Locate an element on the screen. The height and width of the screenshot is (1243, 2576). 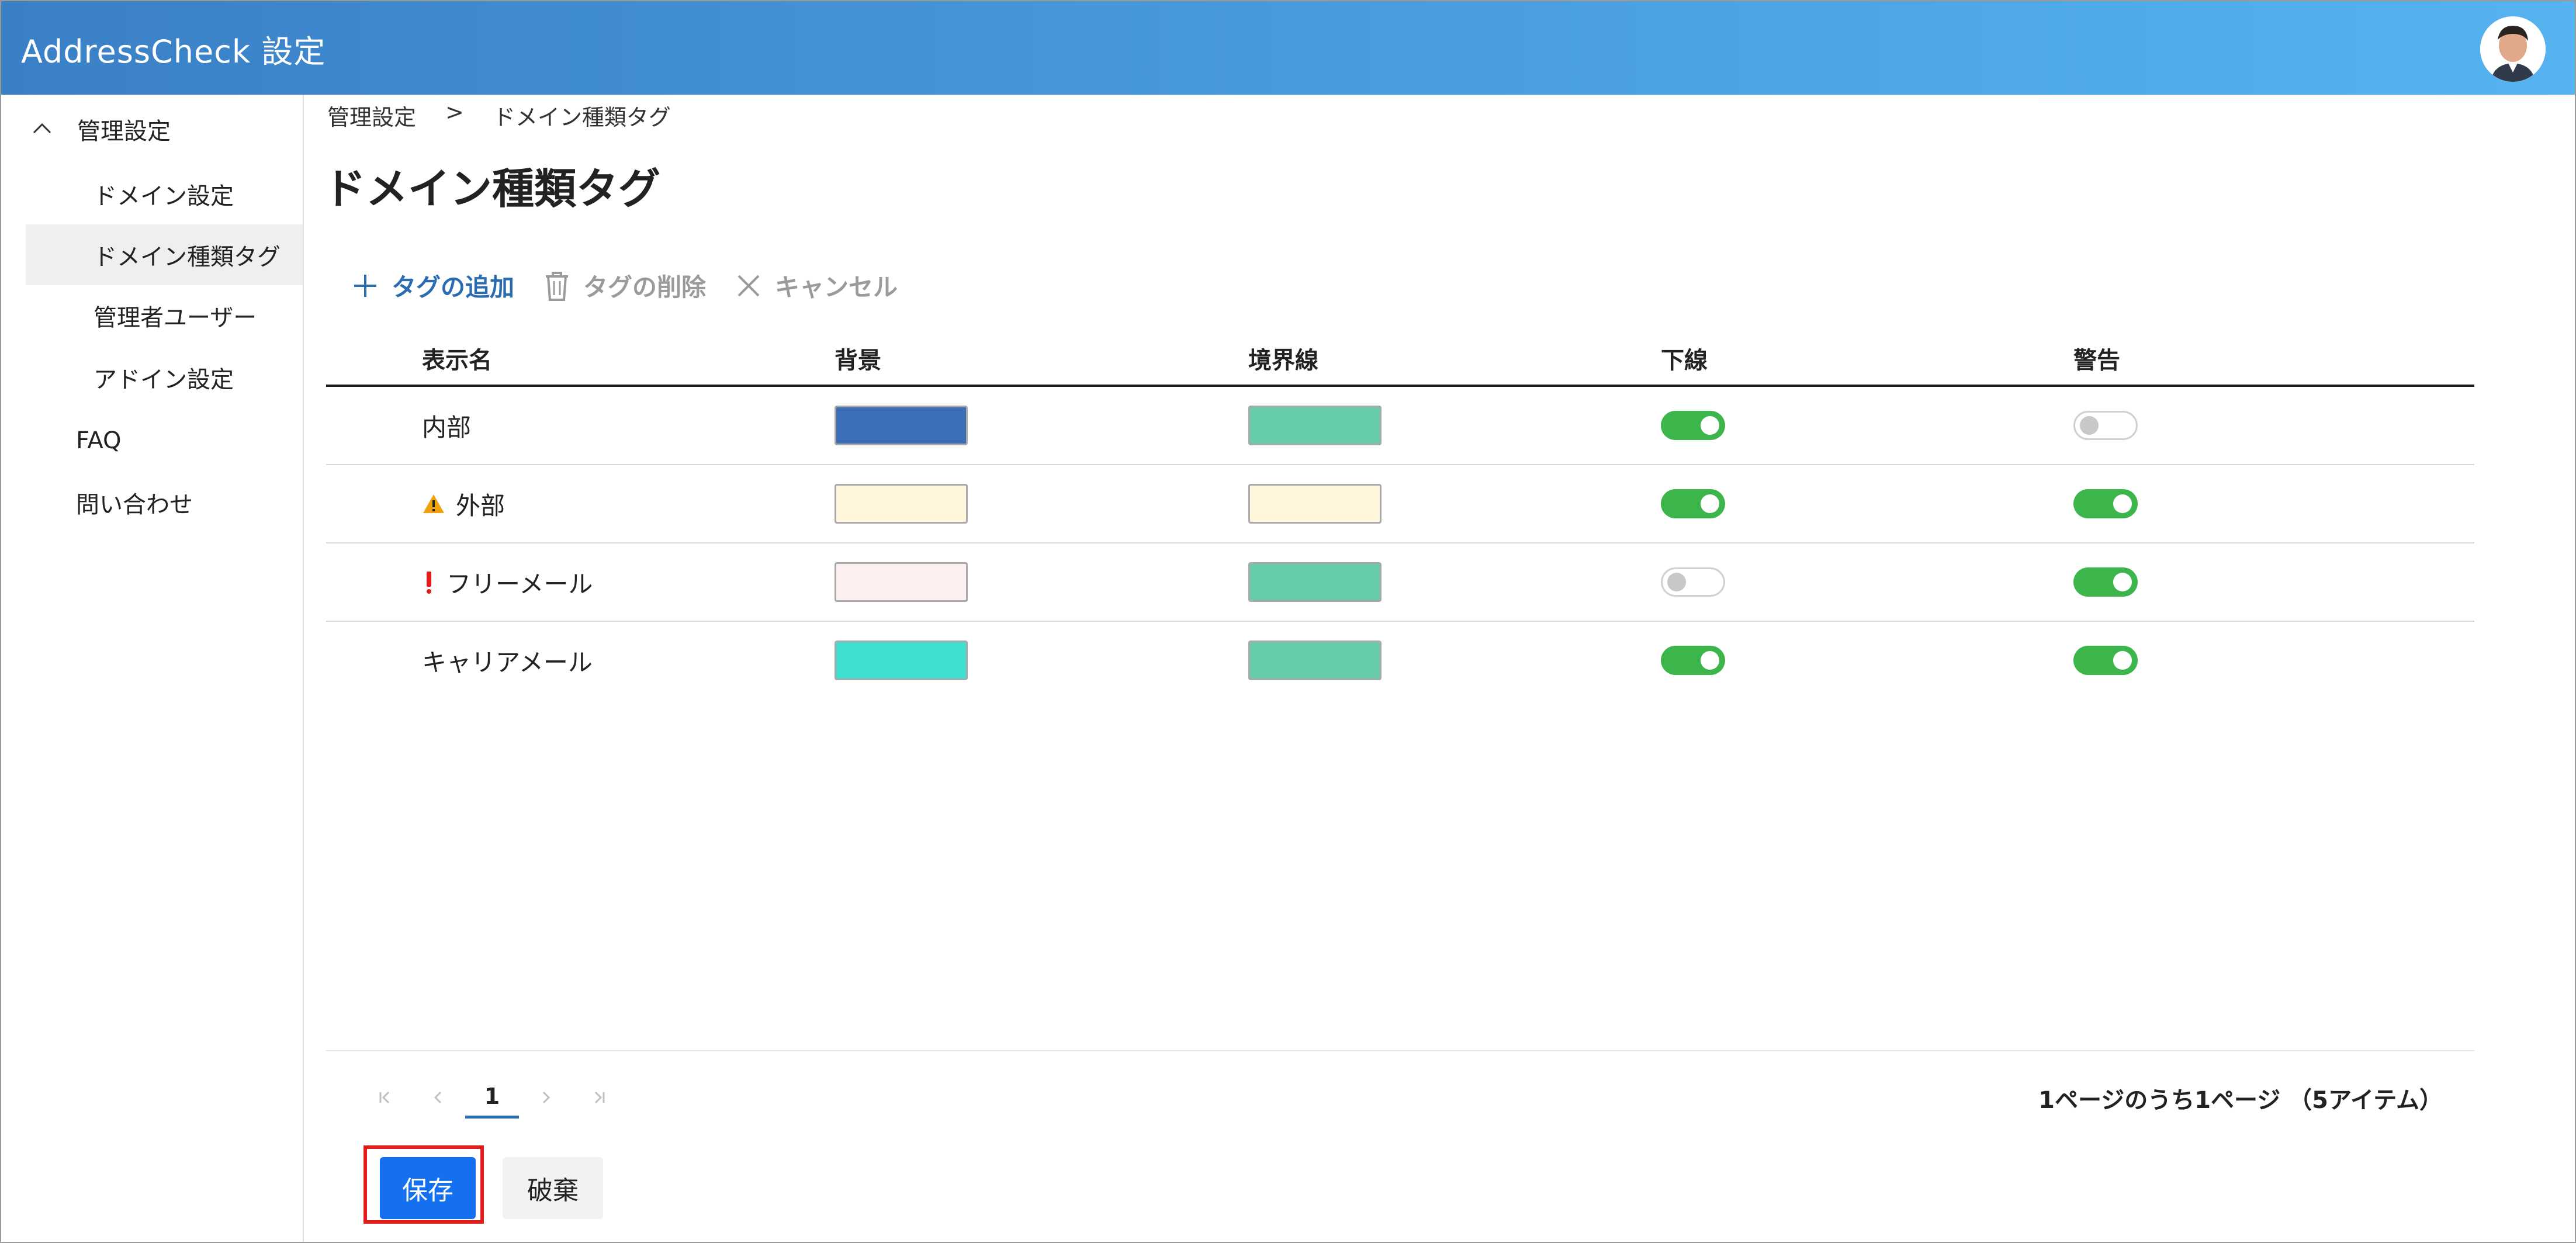
first-page-icon is located at coordinates (384, 1097).